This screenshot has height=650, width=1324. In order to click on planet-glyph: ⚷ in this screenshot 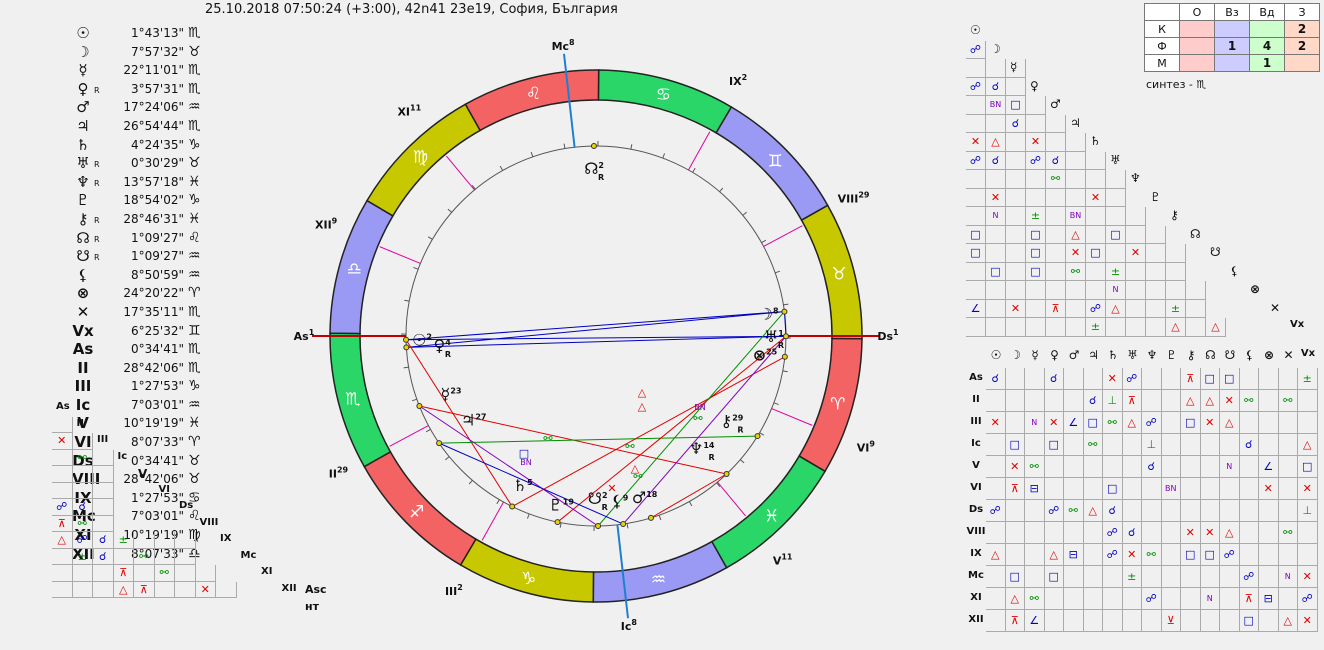, I will do `click(83, 219)`.